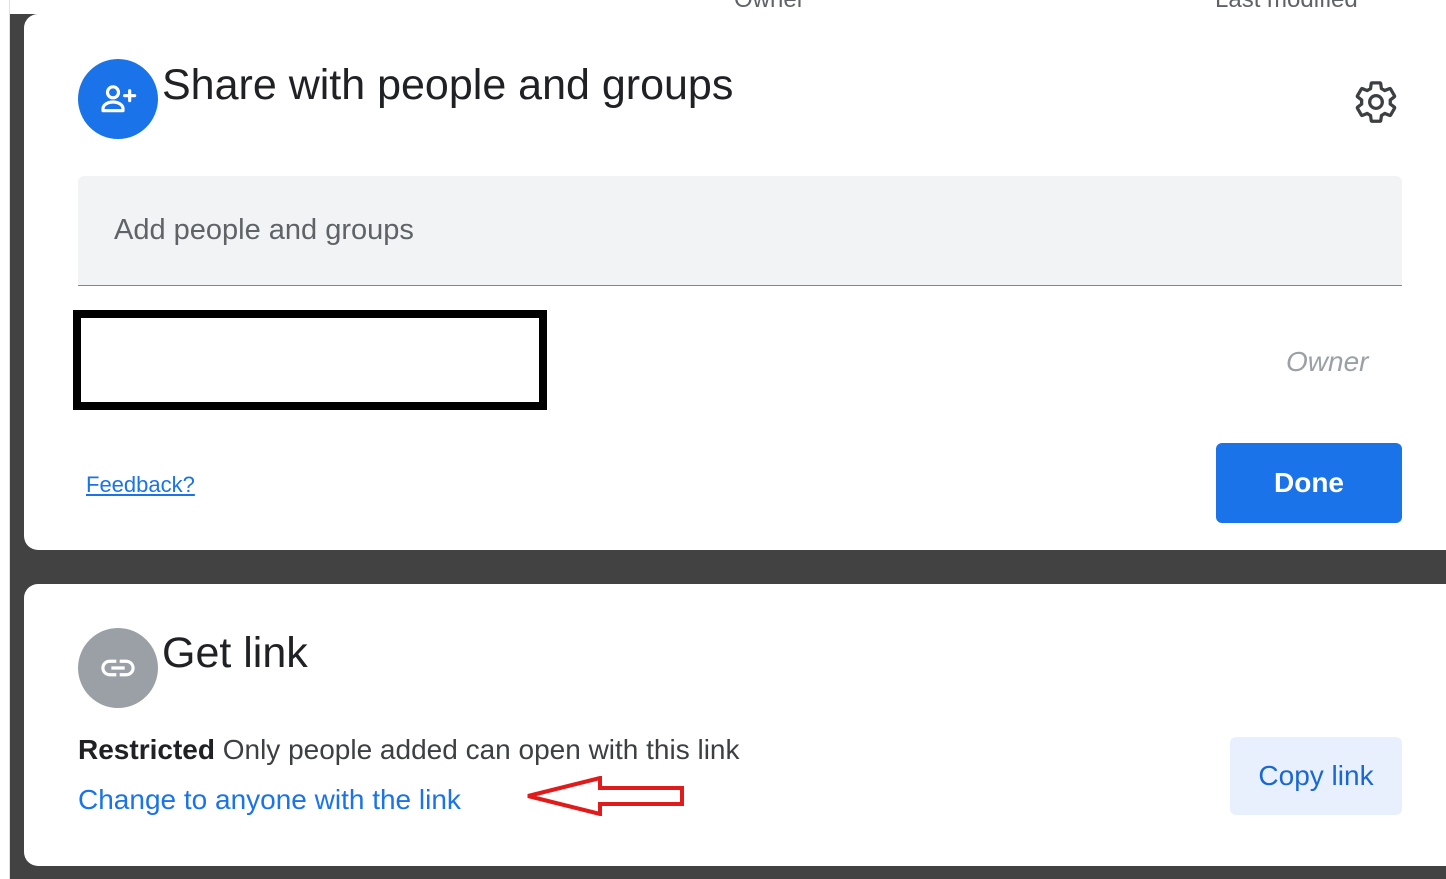 The width and height of the screenshot is (1446, 879). What do you see at coordinates (605, 796) in the screenshot?
I see `arrow-left-icon` at bounding box center [605, 796].